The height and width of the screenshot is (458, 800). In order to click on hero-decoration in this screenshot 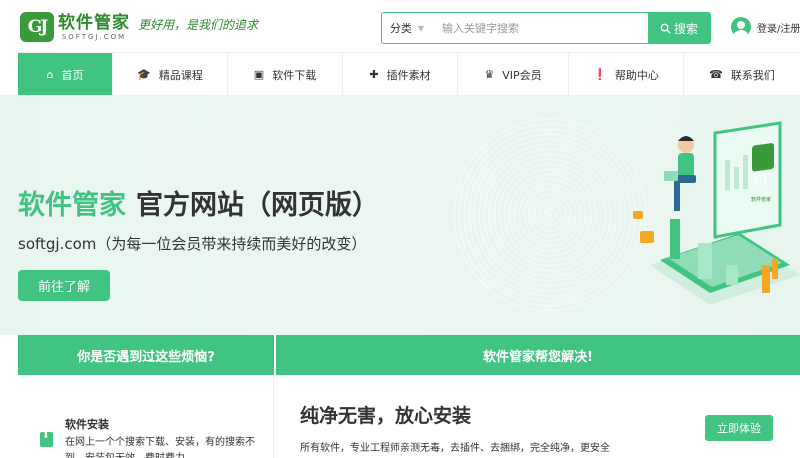, I will do `click(550, 215)`.